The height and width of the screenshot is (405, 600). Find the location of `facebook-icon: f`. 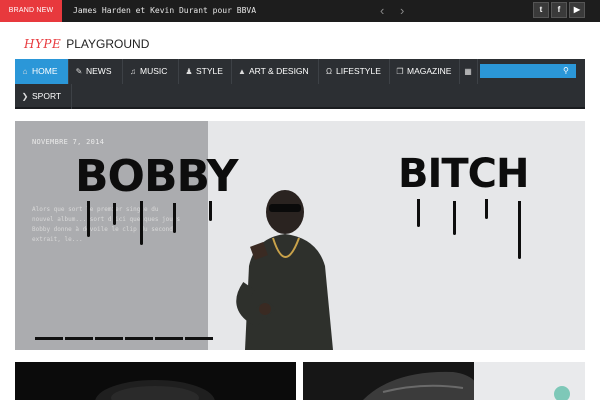

facebook-icon: f is located at coordinates (559, 10).